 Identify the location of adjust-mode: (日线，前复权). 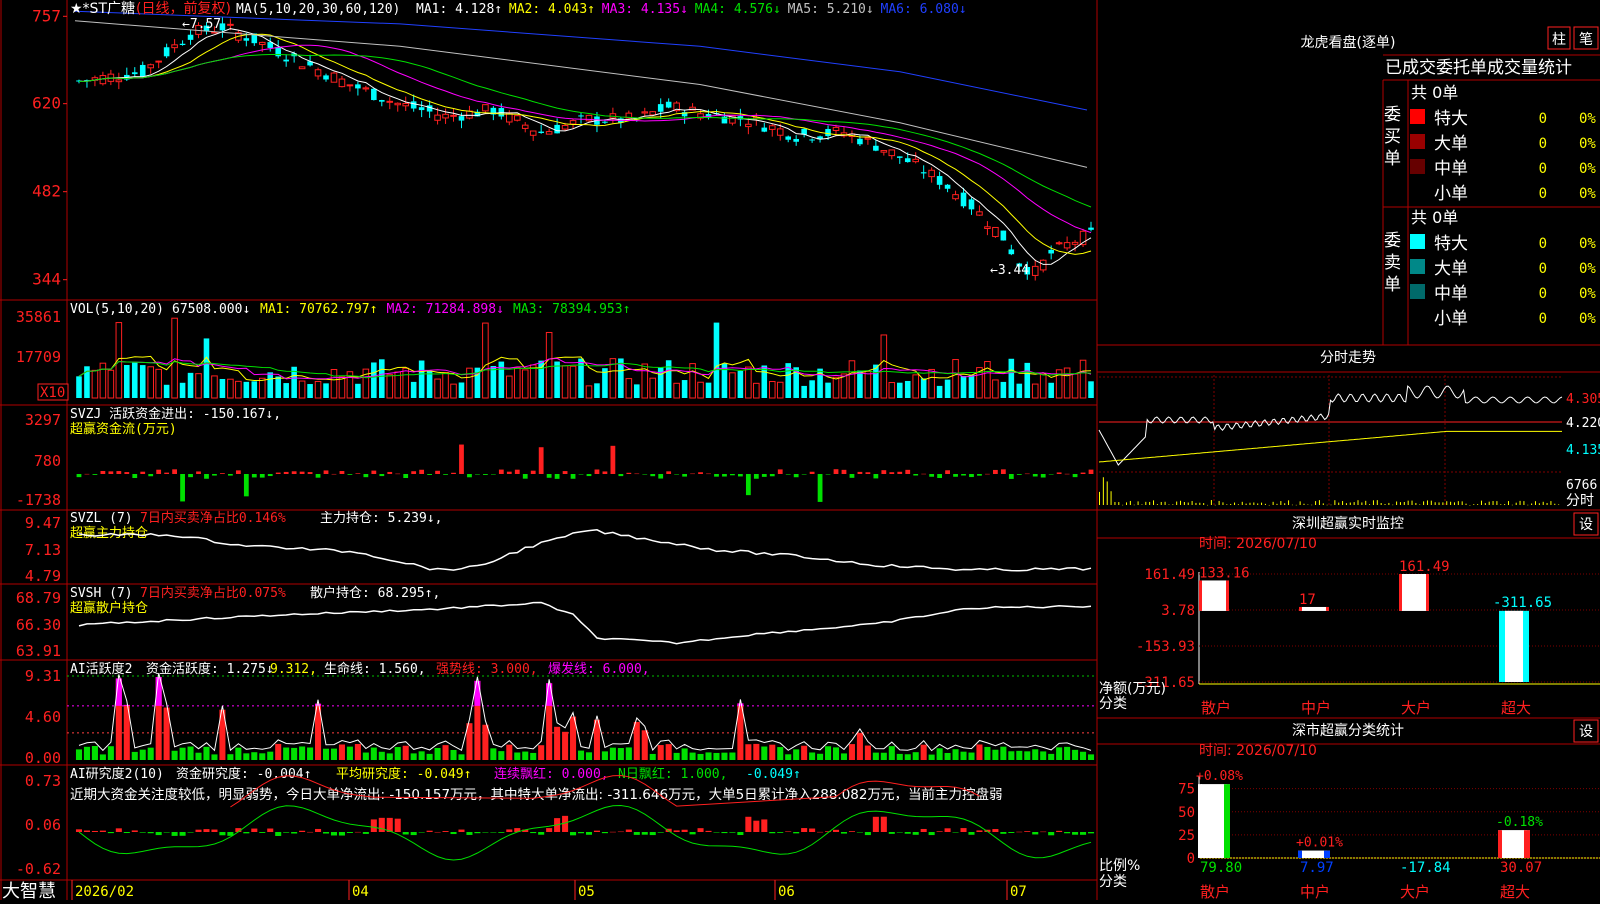
(183, 8).